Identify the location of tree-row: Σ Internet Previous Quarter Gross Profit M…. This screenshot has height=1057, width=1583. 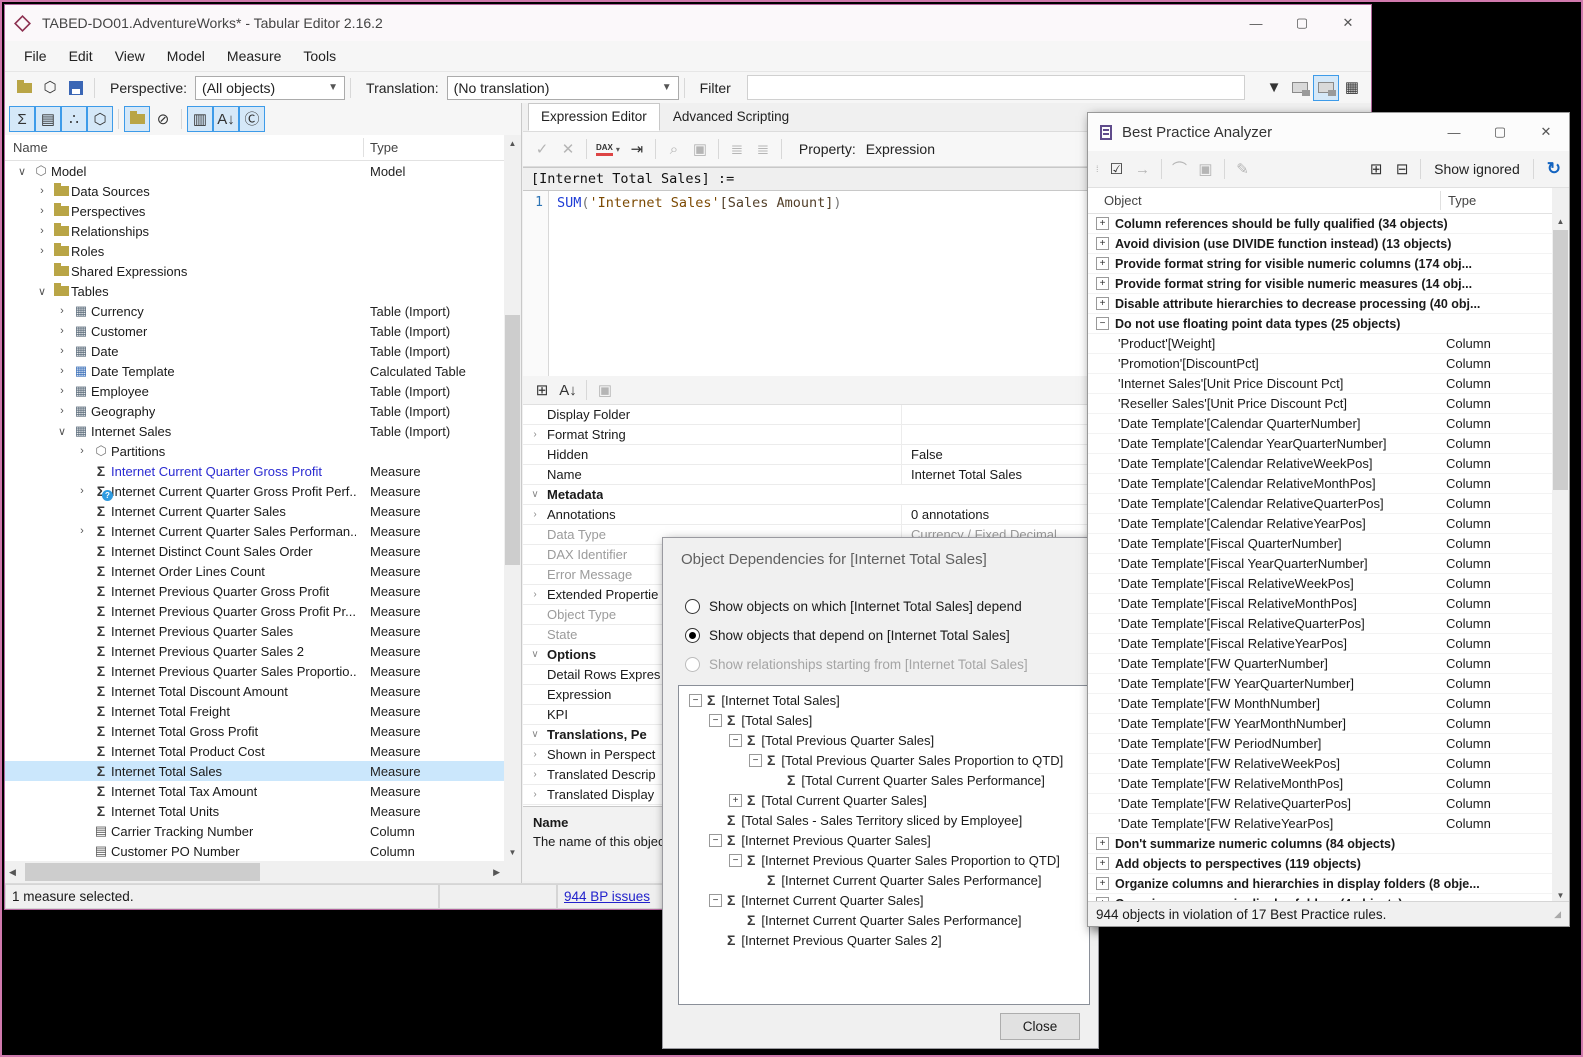
(254, 591).